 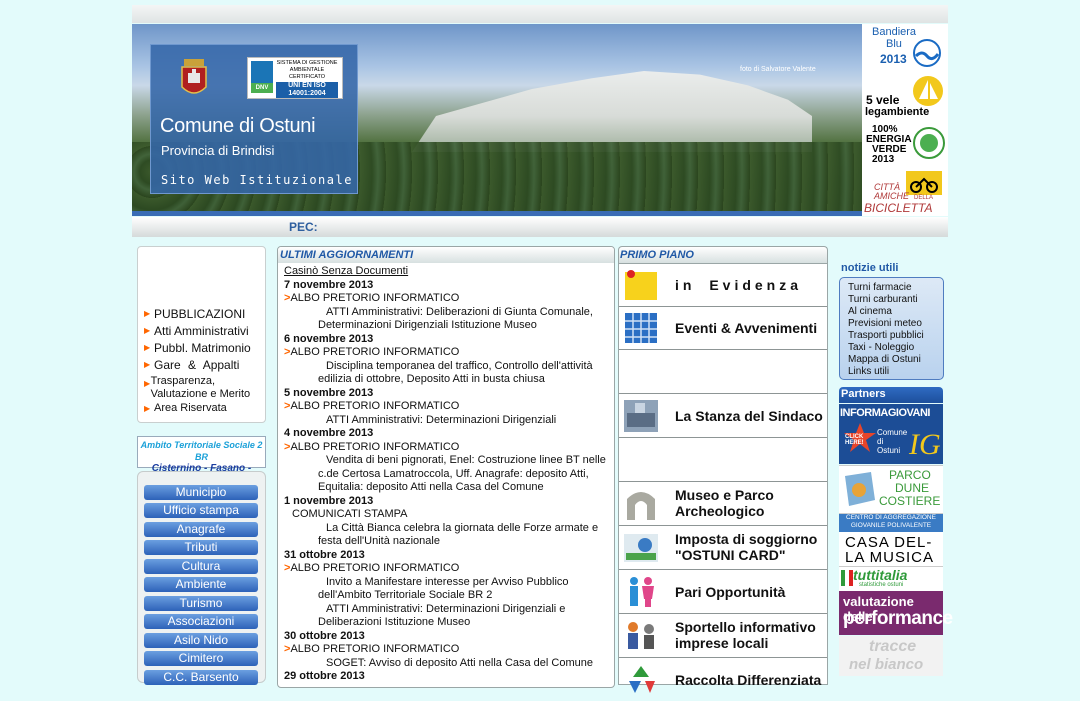 I want to click on update-category: COMUNICATI STAMPA, so click(x=445, y=515).